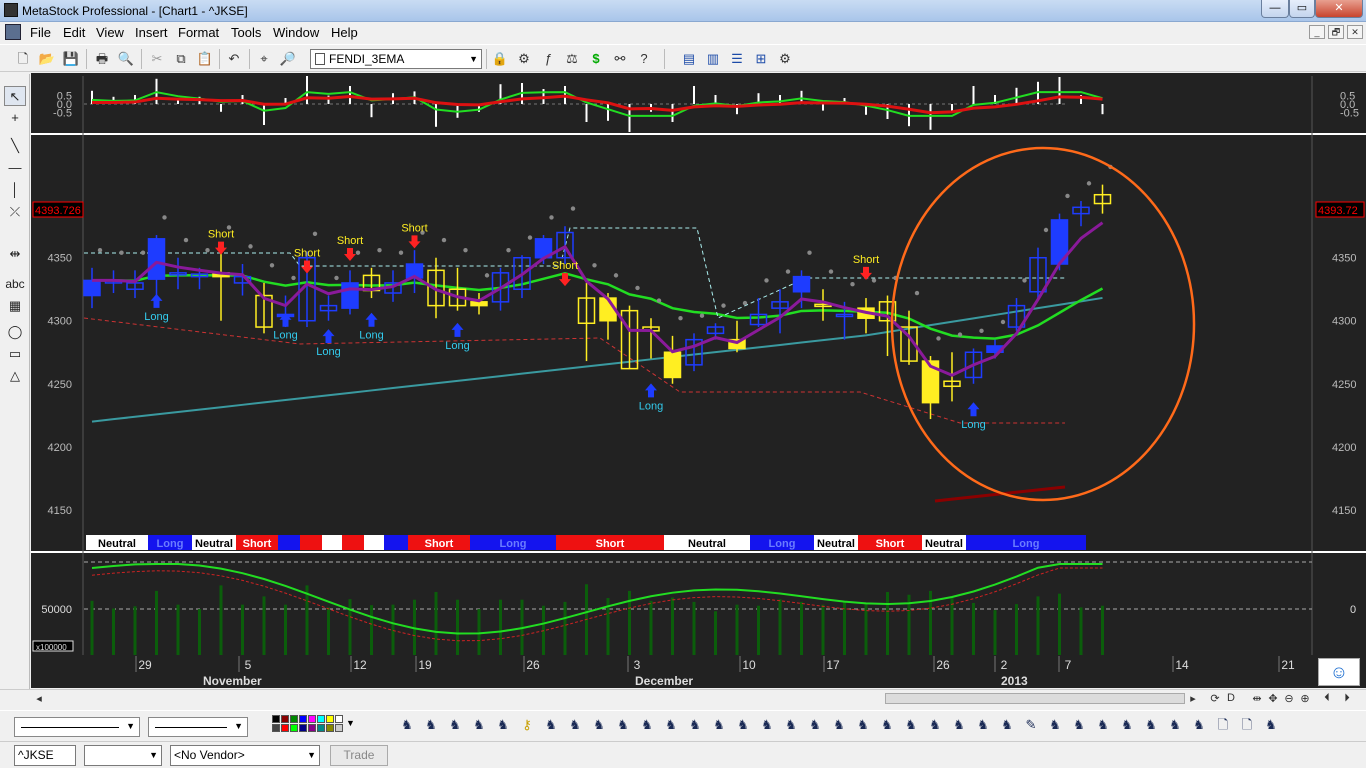  Describe the element at coordinates (1004, 665) in the screenshot. I see `date-tick-label: 2` at that location.